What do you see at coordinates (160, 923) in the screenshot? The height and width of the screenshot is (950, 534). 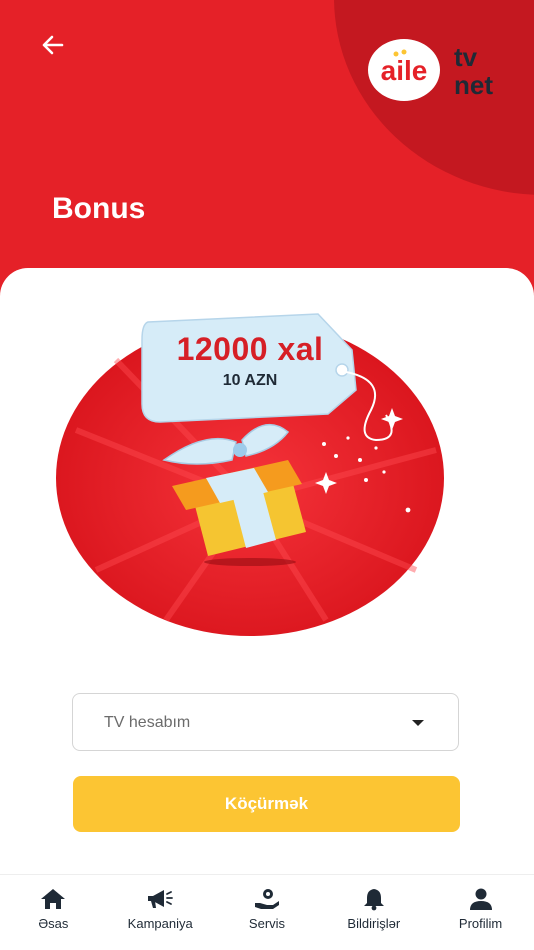 I see `nav-label-campaign: Kampaniya` at bounding box center [160, 923].